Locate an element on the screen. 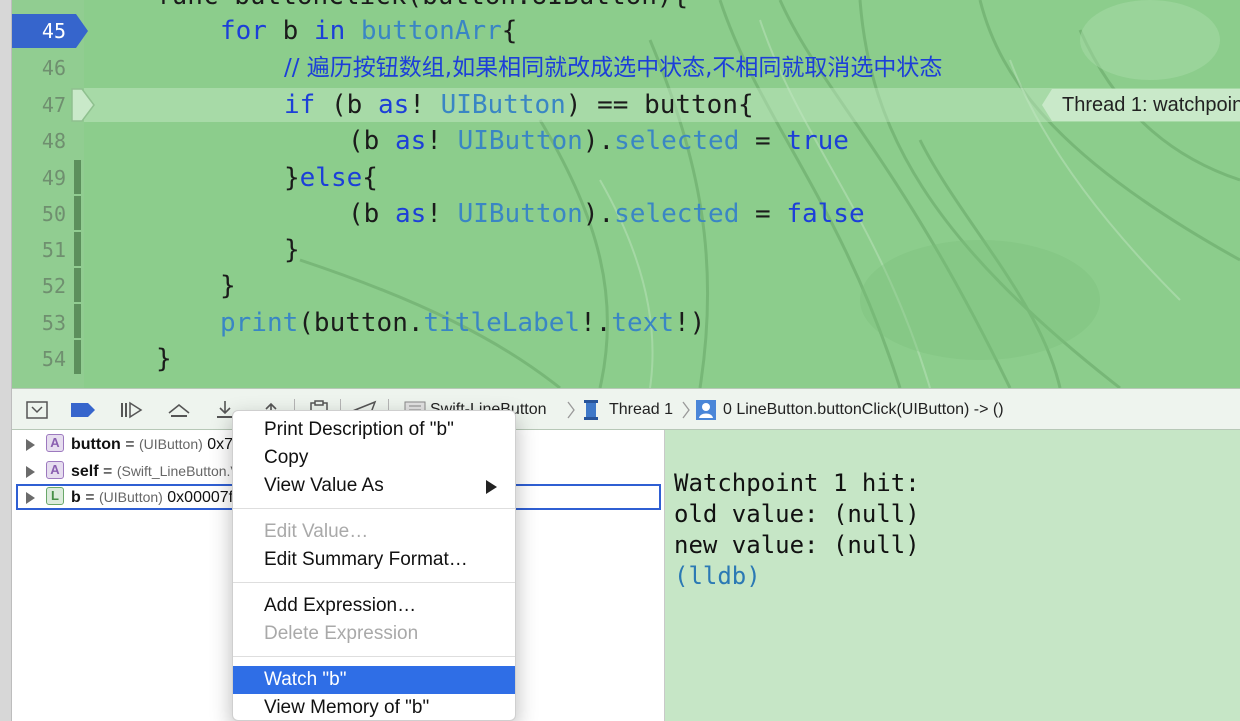  code-text: print(button.titleLabel!.text!) is located at coordinates (463, 323).